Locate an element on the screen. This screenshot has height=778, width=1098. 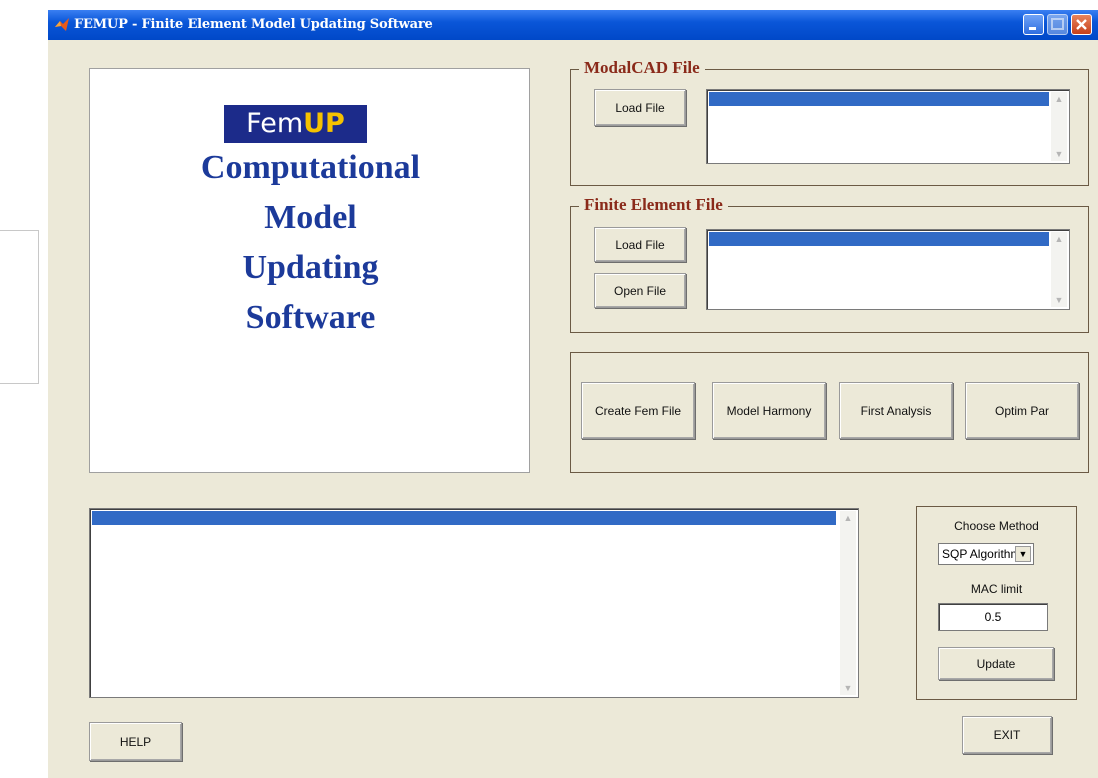
fe-load-button: Load File is located at coordinates (640, 244).